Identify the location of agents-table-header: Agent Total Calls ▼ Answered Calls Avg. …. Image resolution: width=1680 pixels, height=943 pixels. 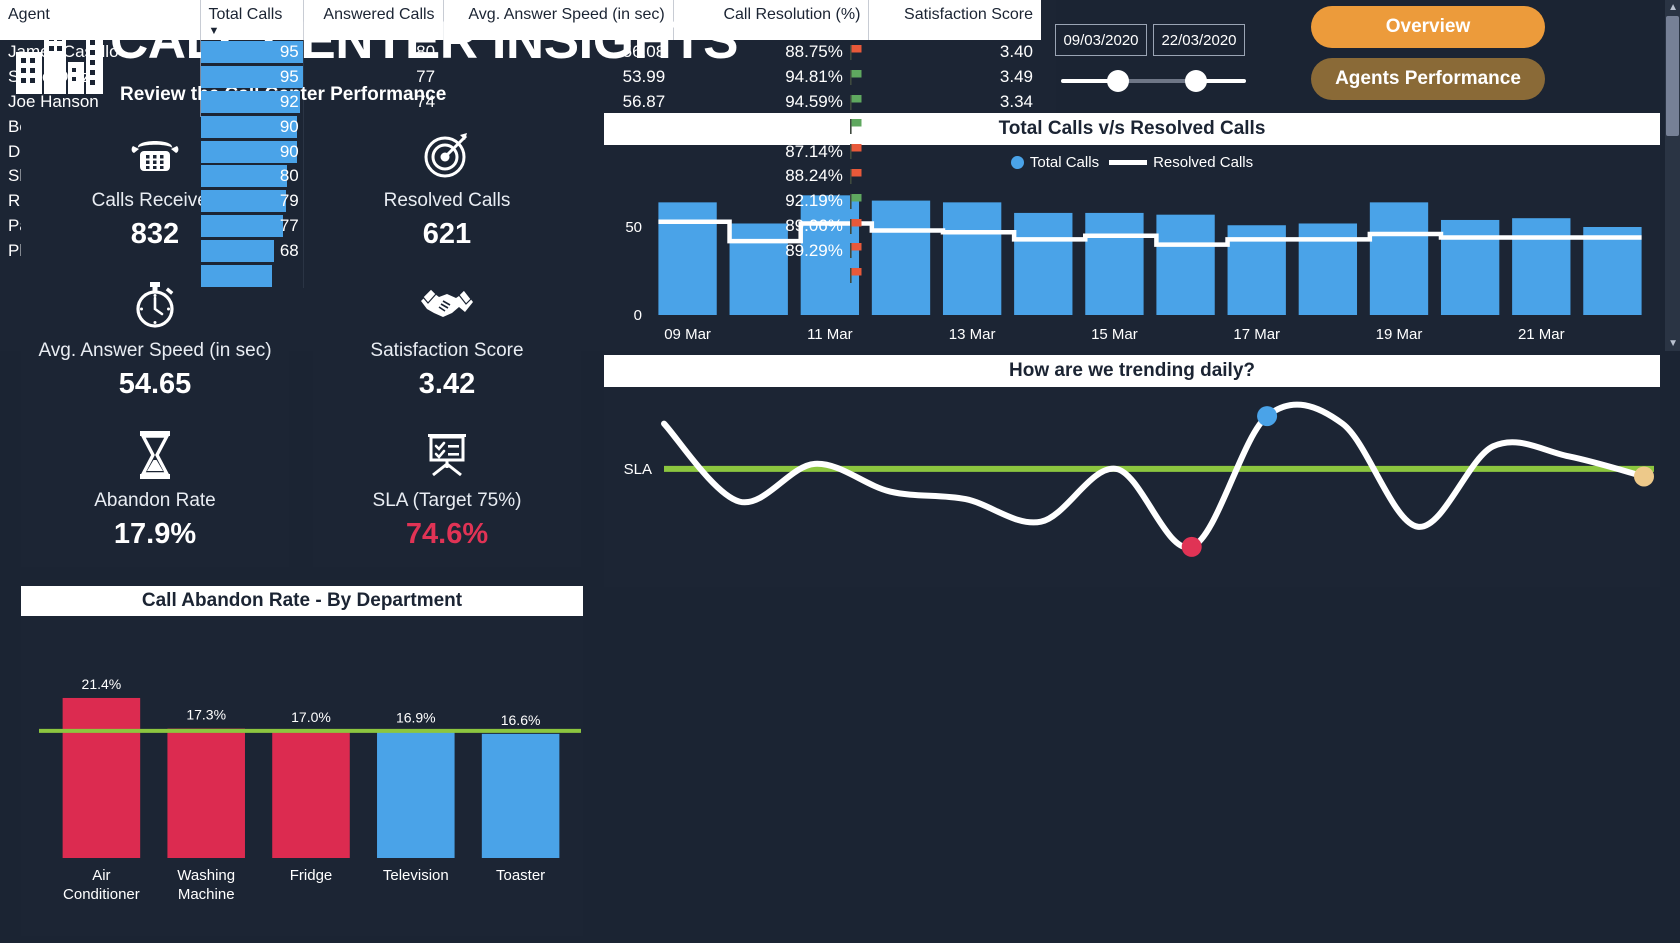
(520, 20).